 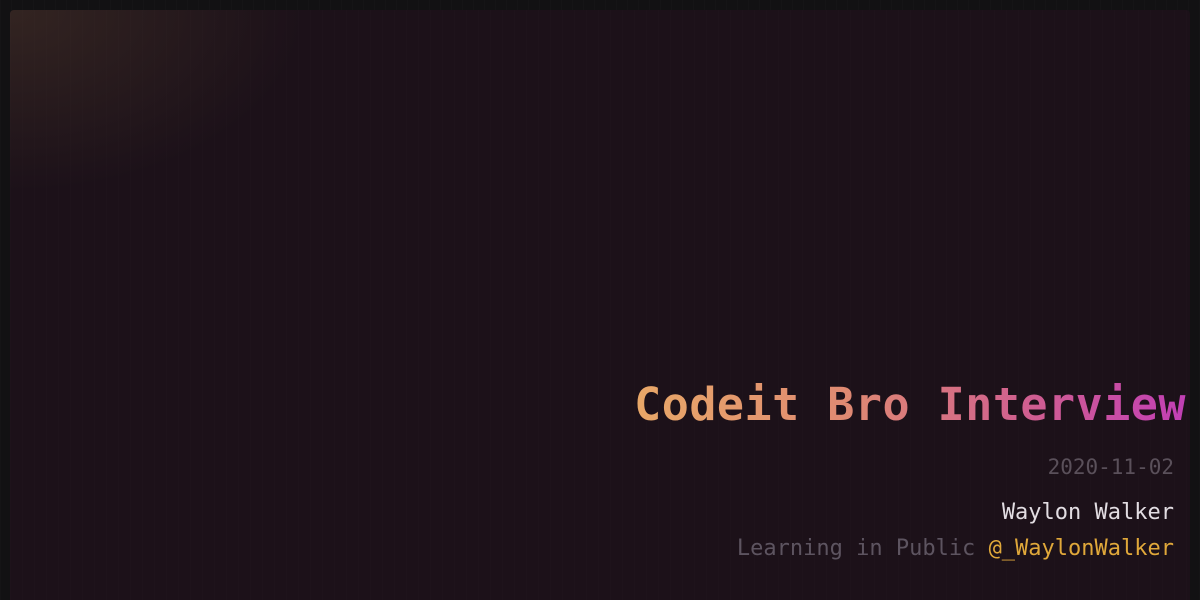 I want to click on tagline-prefix: Learning in Public, so click(x=856, y=548).